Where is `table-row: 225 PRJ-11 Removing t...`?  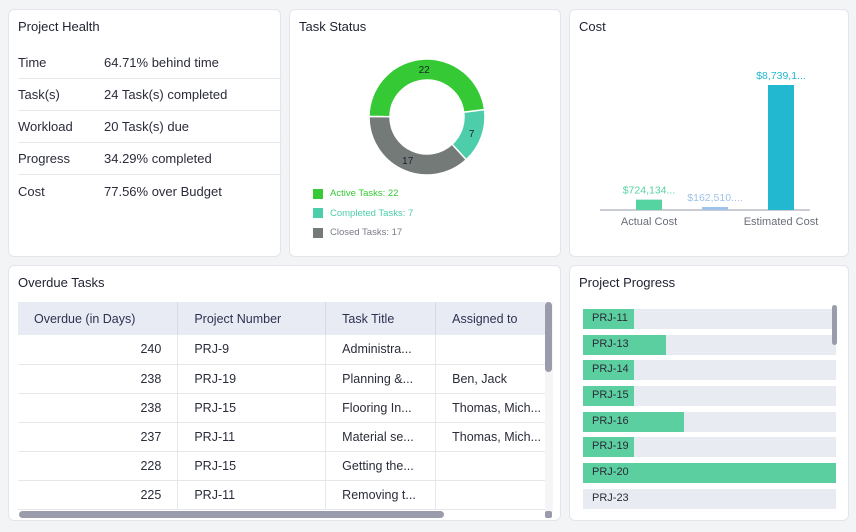
table-row: 225 PRJ-11 Removing t... is located at coordinates (281, 495).